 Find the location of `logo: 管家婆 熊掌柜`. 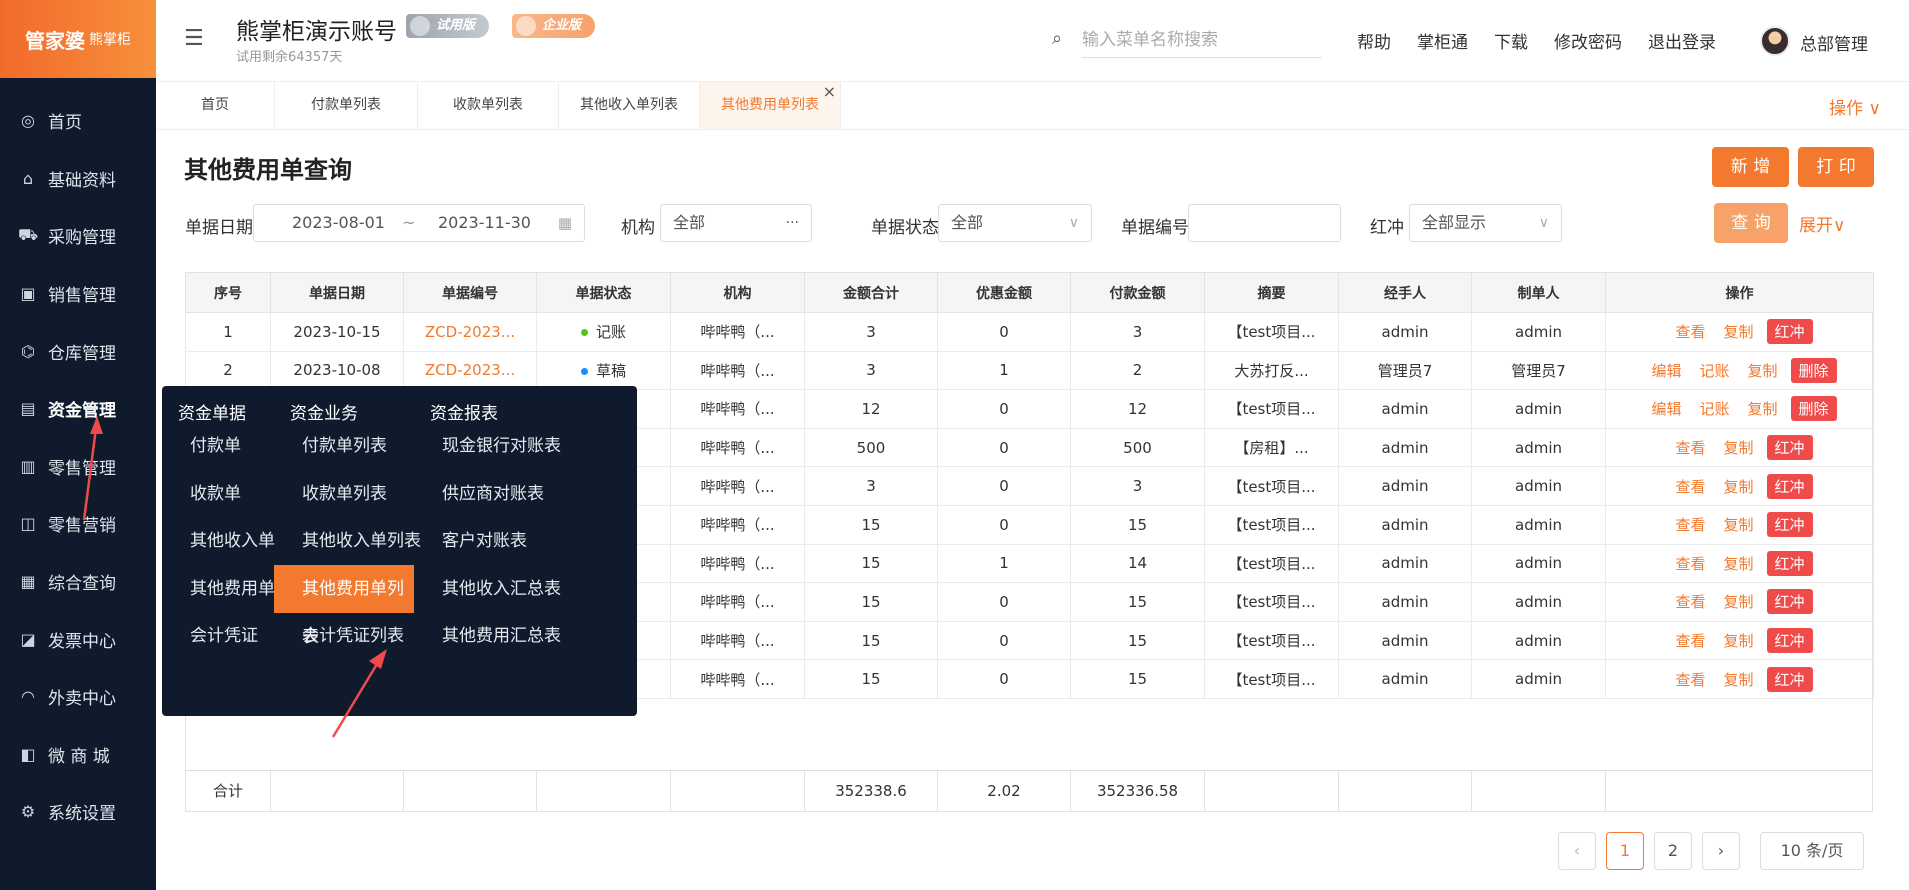

logo: 管家婆 熊掌柜 is located at coordinates (78, 39).